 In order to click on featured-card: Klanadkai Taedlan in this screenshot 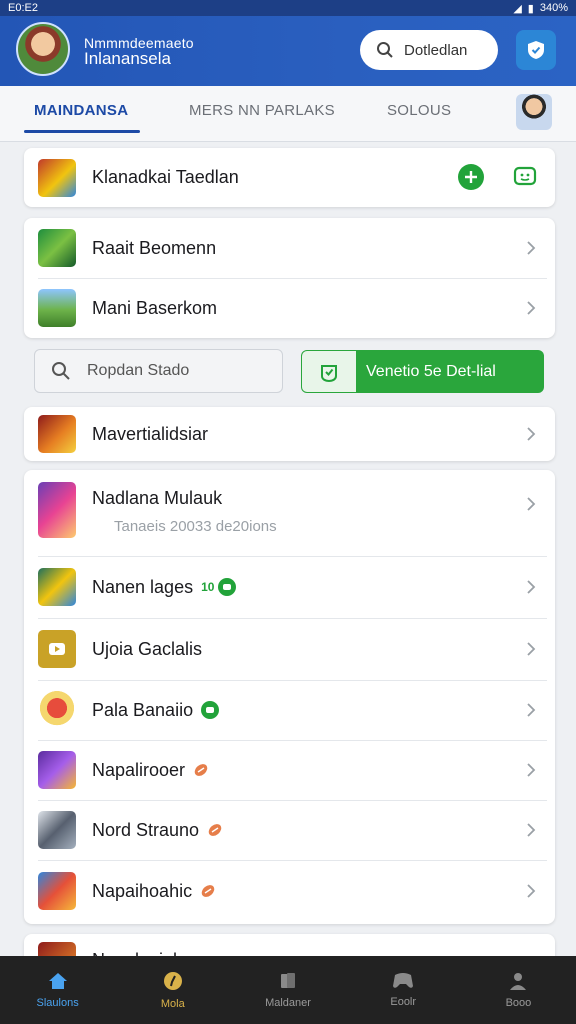, I will do `click(289, 177)`.